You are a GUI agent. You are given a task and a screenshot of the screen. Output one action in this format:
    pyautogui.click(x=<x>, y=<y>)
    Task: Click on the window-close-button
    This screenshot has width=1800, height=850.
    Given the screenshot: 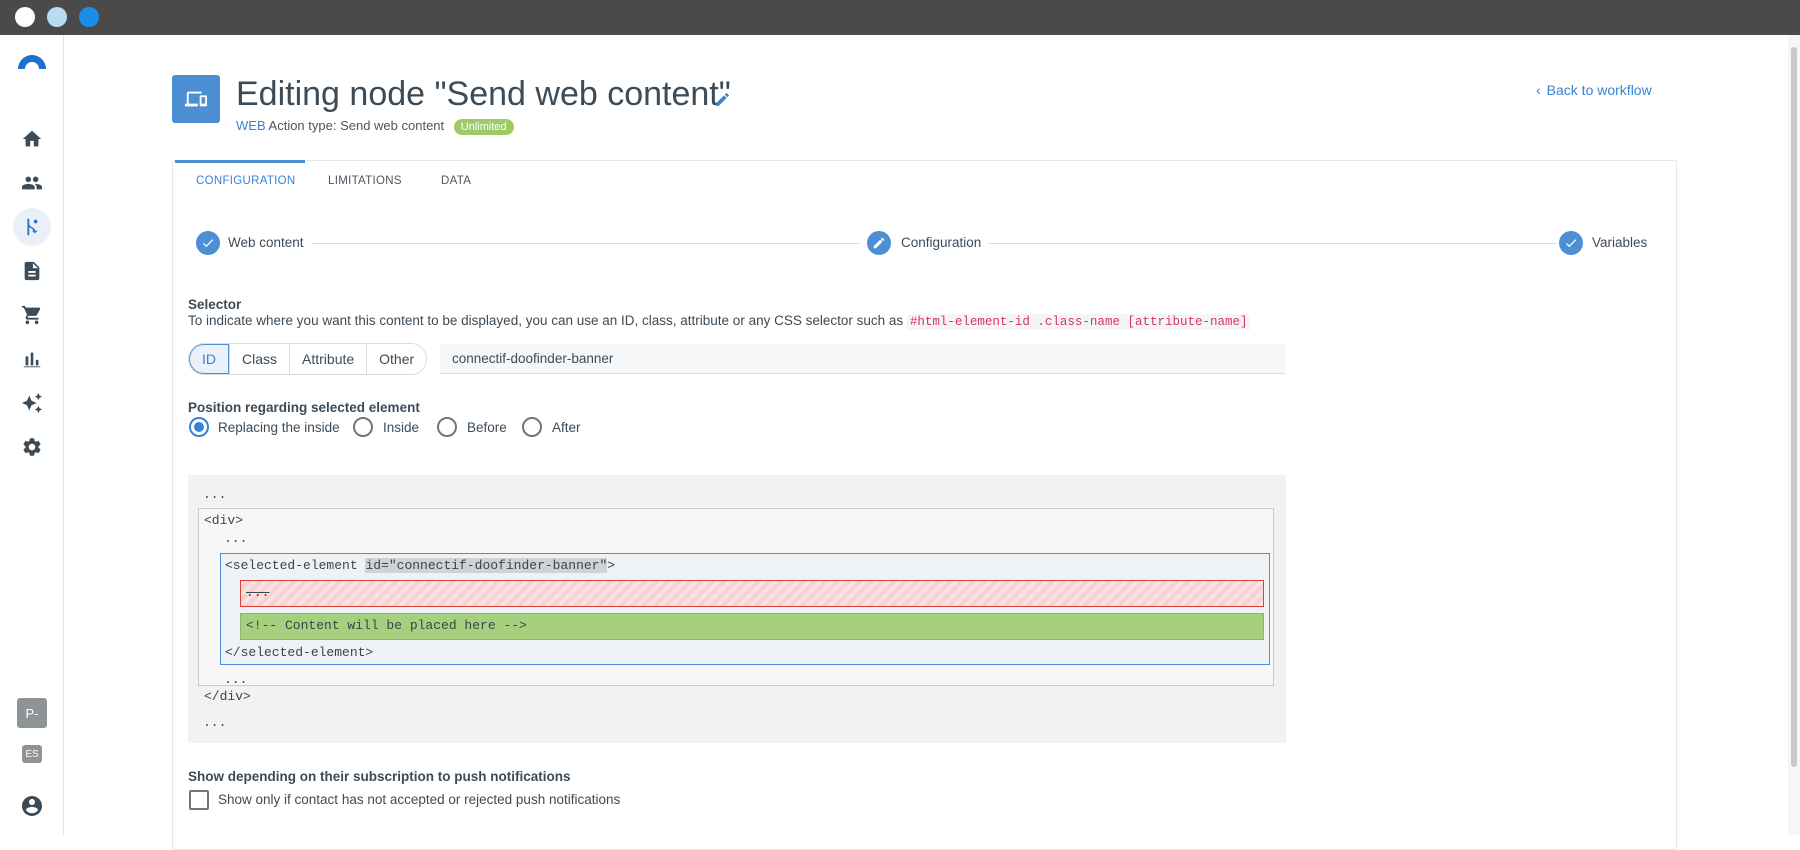 What is the action you would take?
    pyautogui.click(x=25, y=17)
    